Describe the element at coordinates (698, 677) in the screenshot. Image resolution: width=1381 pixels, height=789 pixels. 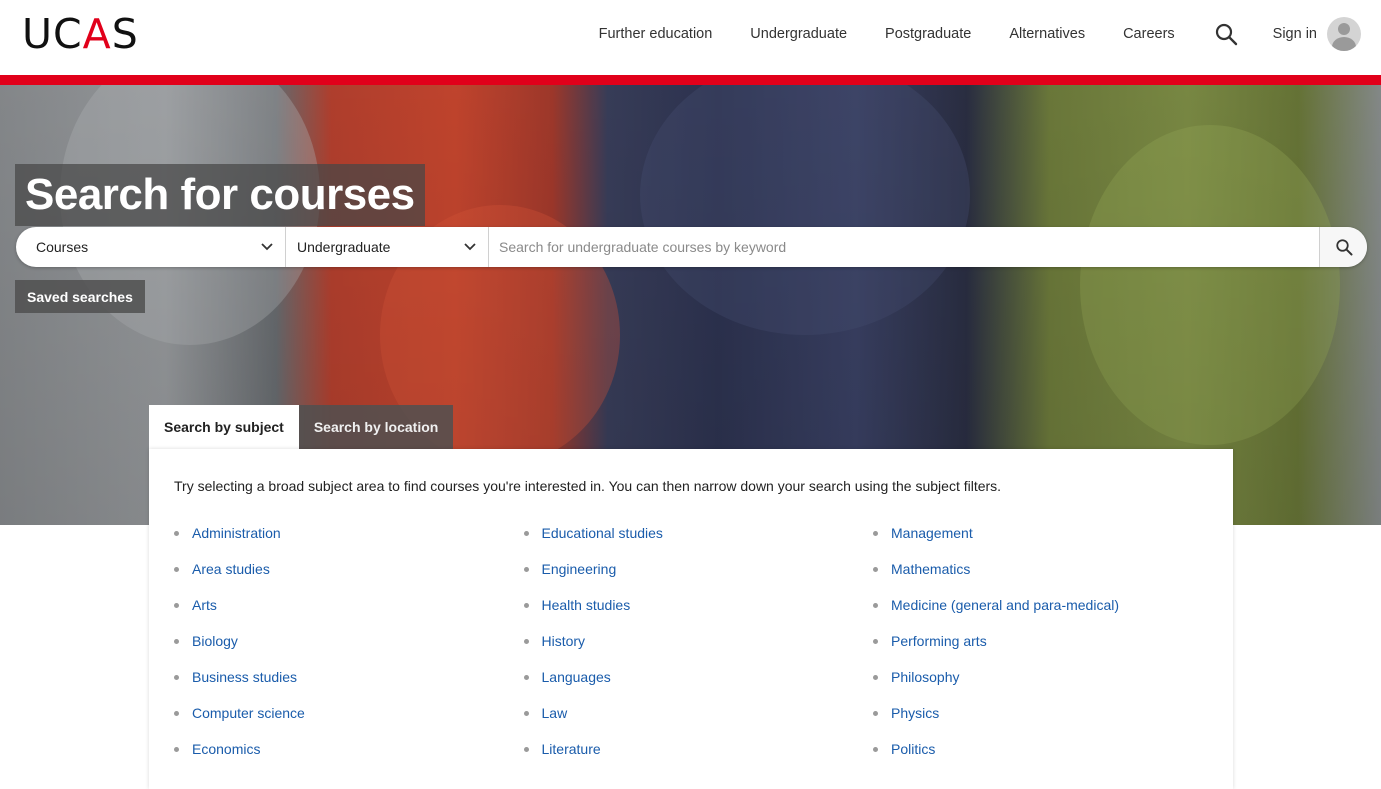
I see `list-item: Languages` at that location.